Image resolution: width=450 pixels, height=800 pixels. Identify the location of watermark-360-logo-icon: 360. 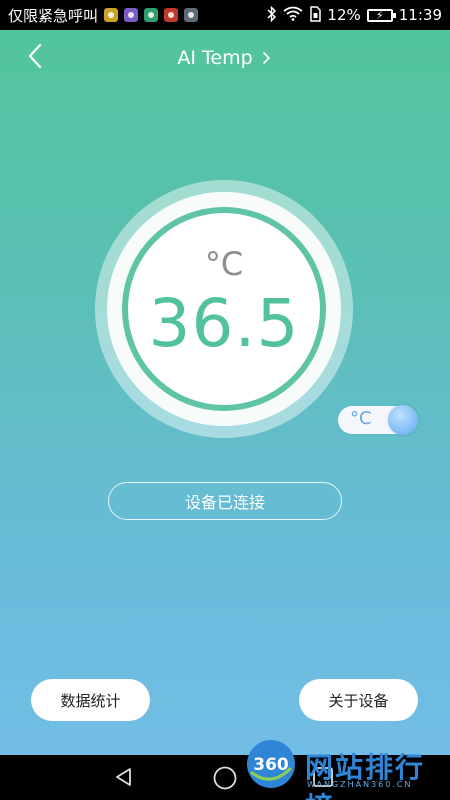
(271, 764).